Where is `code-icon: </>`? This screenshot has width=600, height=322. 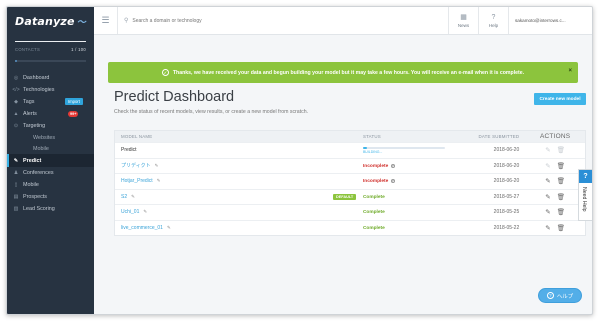 code-icon: </> is located at coordinates (16, 89).